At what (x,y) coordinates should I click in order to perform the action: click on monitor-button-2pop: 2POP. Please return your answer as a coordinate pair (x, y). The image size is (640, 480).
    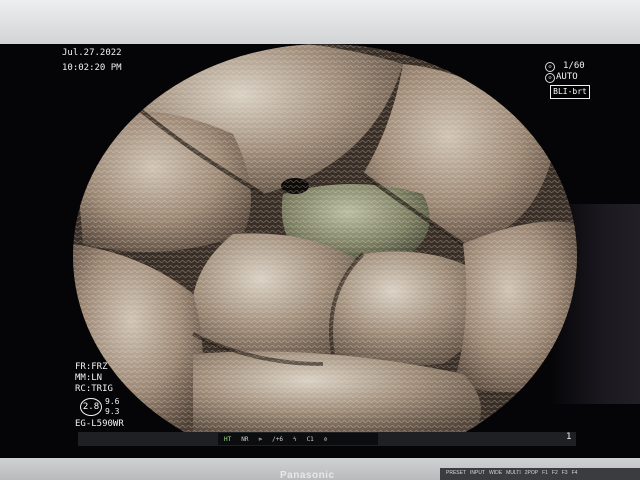
    Looking at the image, I should click on (531, 475).